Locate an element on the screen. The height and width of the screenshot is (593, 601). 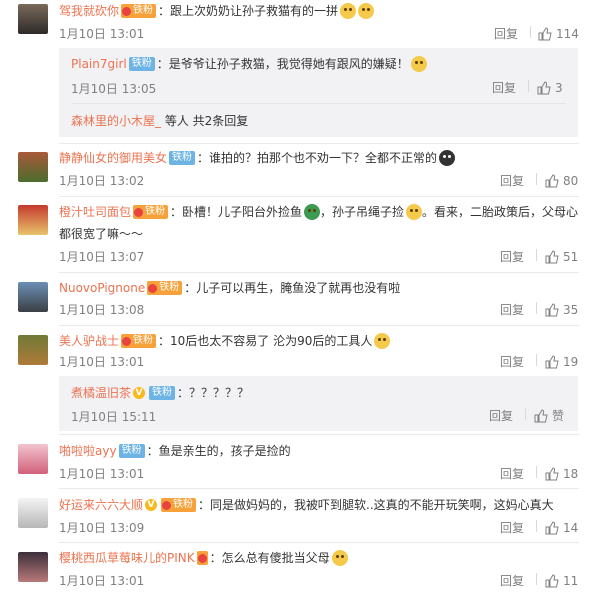
like-button: 18 is located at coordinates (561, 474).